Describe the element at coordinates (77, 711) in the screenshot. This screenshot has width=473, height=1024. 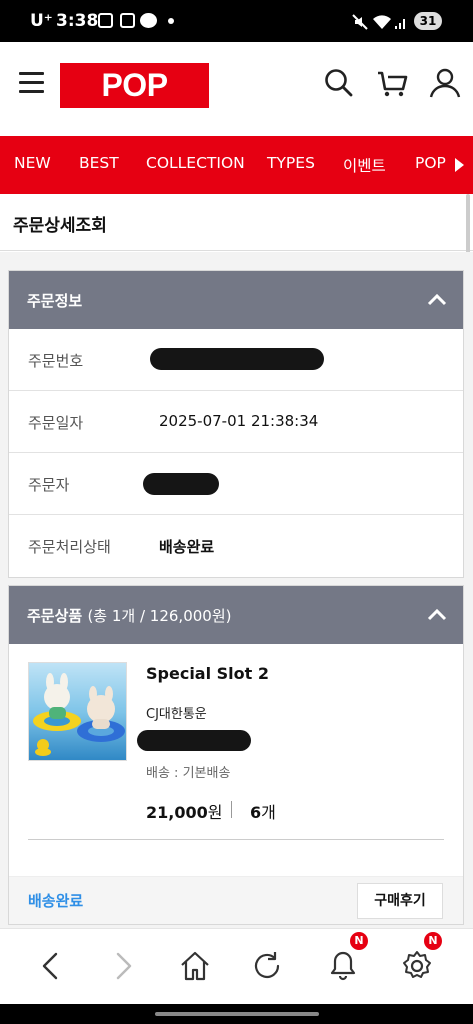
I see `product-thumbnail` at that location.